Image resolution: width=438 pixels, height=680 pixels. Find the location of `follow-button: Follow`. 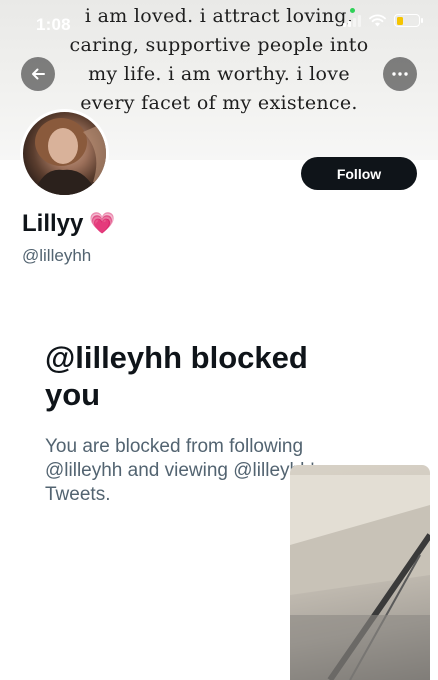

follow-button: Follow is located at coordinates (359, 173).